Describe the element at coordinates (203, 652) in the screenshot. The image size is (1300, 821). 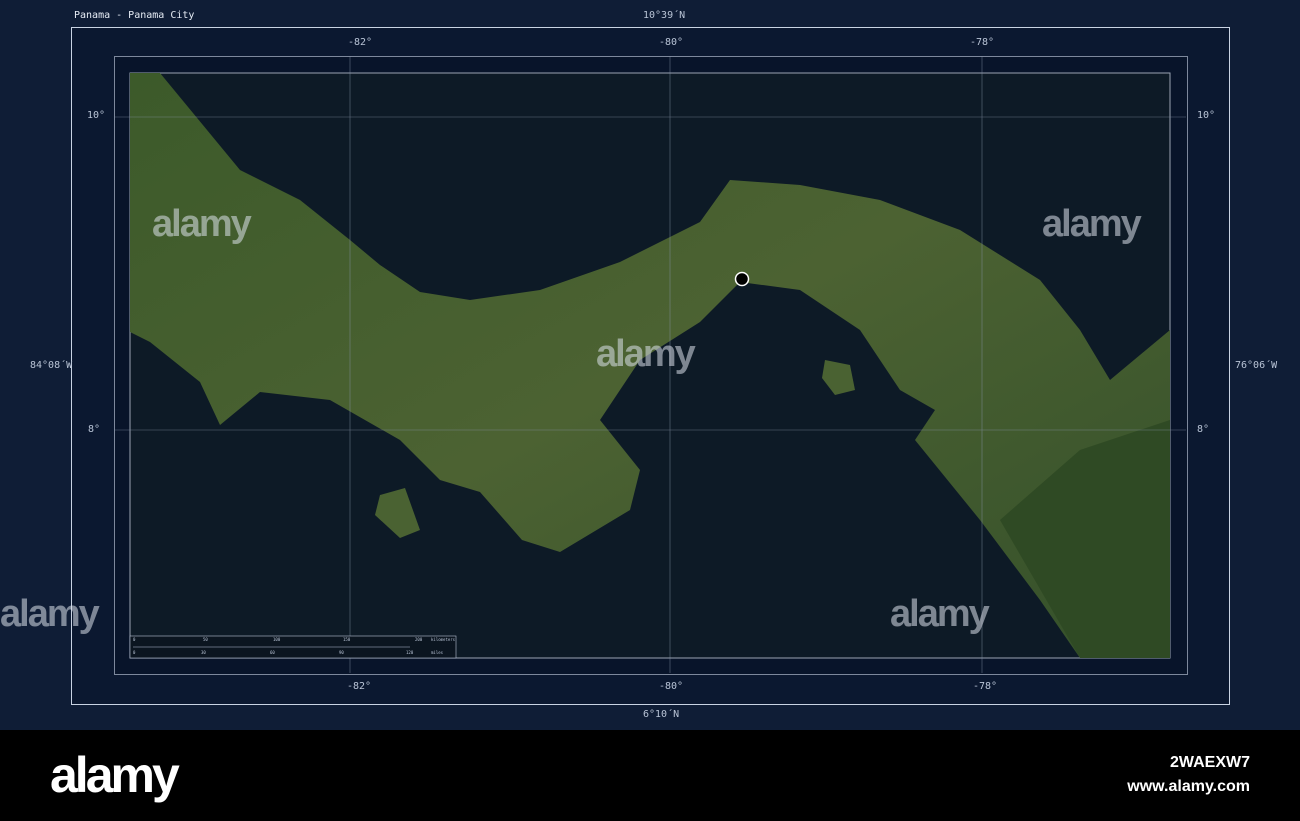
I see `mi-tick: 30` at that location.